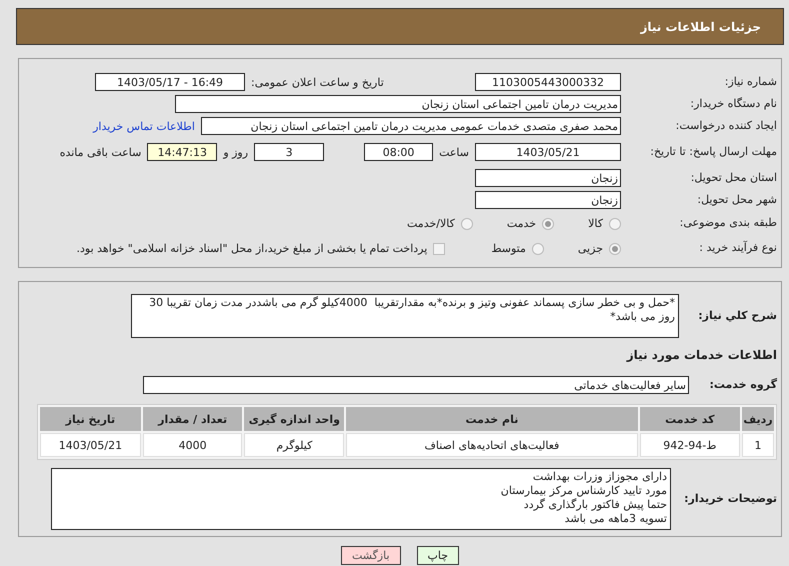 This screenshot has width=789, height=566. I want to click on buyer-field: مدیریت درمان تامین اجتماعی استان زنجان, so click(398, 104).